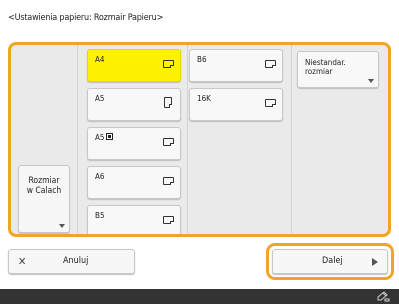 The width and height of the screenshot is (399, 304). Describe the element at coordinates (375, 262) in the screenshot. I see `arrow-right-icon` at that location.